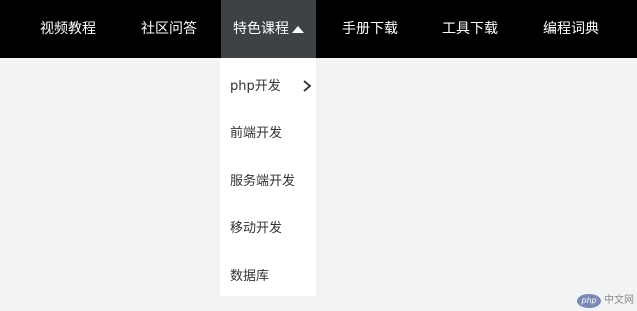 The height and width of the screenshot is (311, 637). I want to click on dropdown-item-label: 前端开发, so click(256, 133).